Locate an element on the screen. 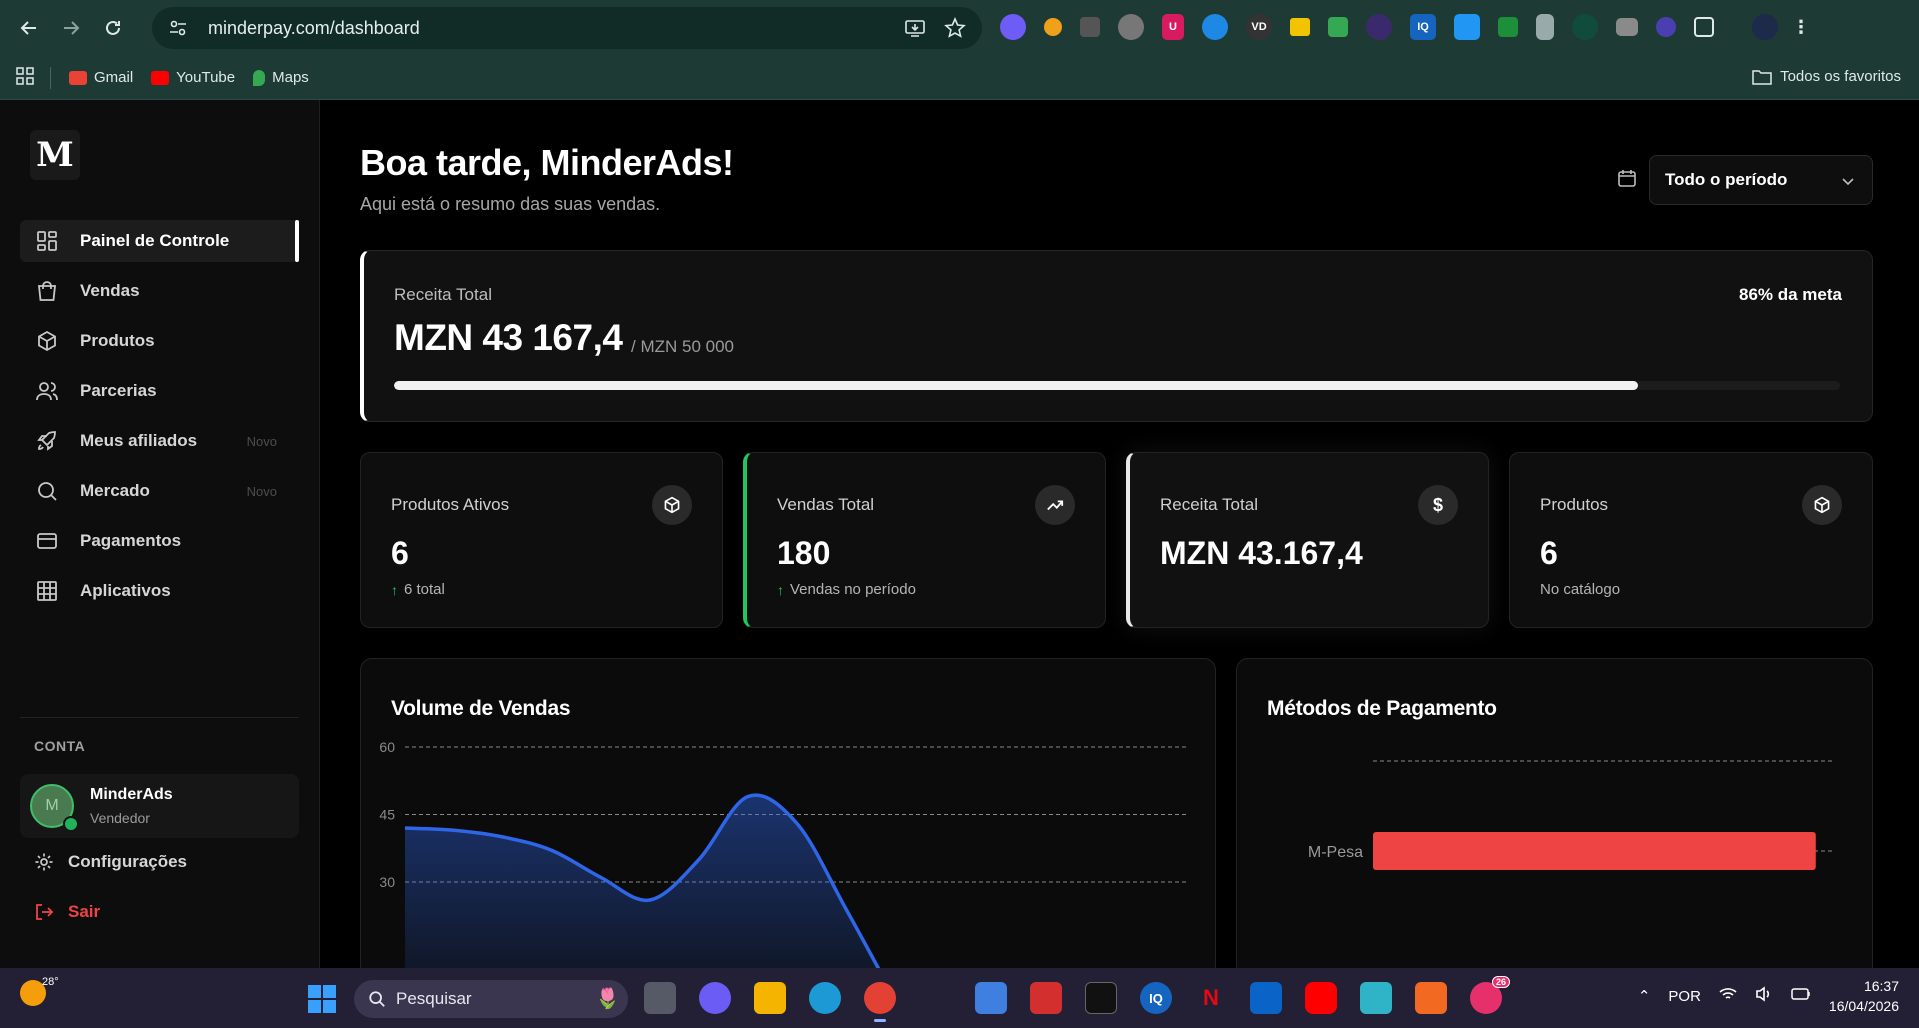 This screenshot has height=1028, width=1919. shopping-bag-icon is located at coordinates (47, 291).